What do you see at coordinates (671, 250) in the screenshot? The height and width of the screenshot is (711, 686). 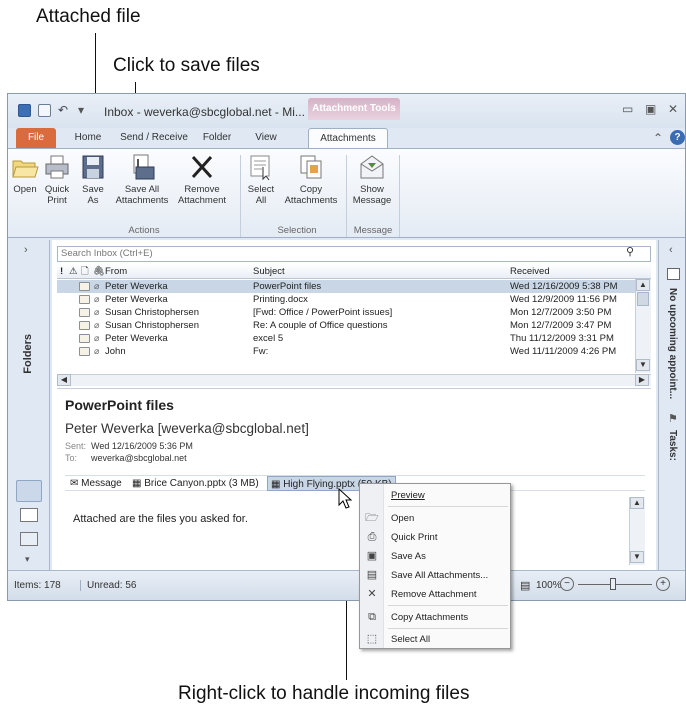 I see `expand-todo-icon: ‹` at bounding box center [671, 250].